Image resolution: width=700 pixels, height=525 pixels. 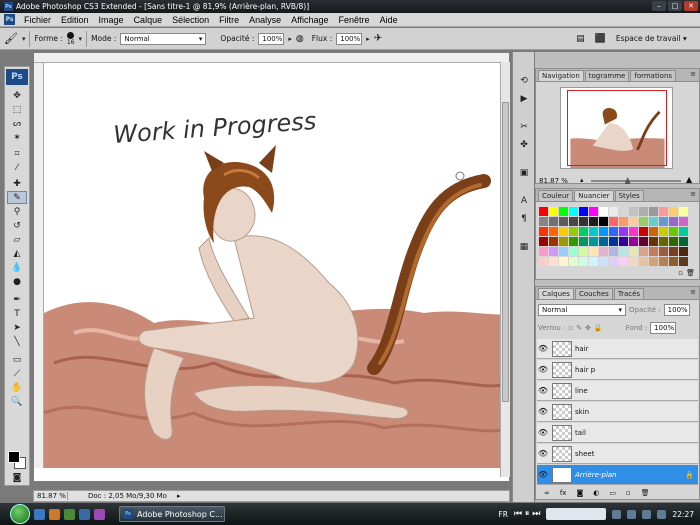 What do you see at coordinates (148, 20) in the screenshot?
I see `menu-calque: Calque` at bounding box center [148, 20].